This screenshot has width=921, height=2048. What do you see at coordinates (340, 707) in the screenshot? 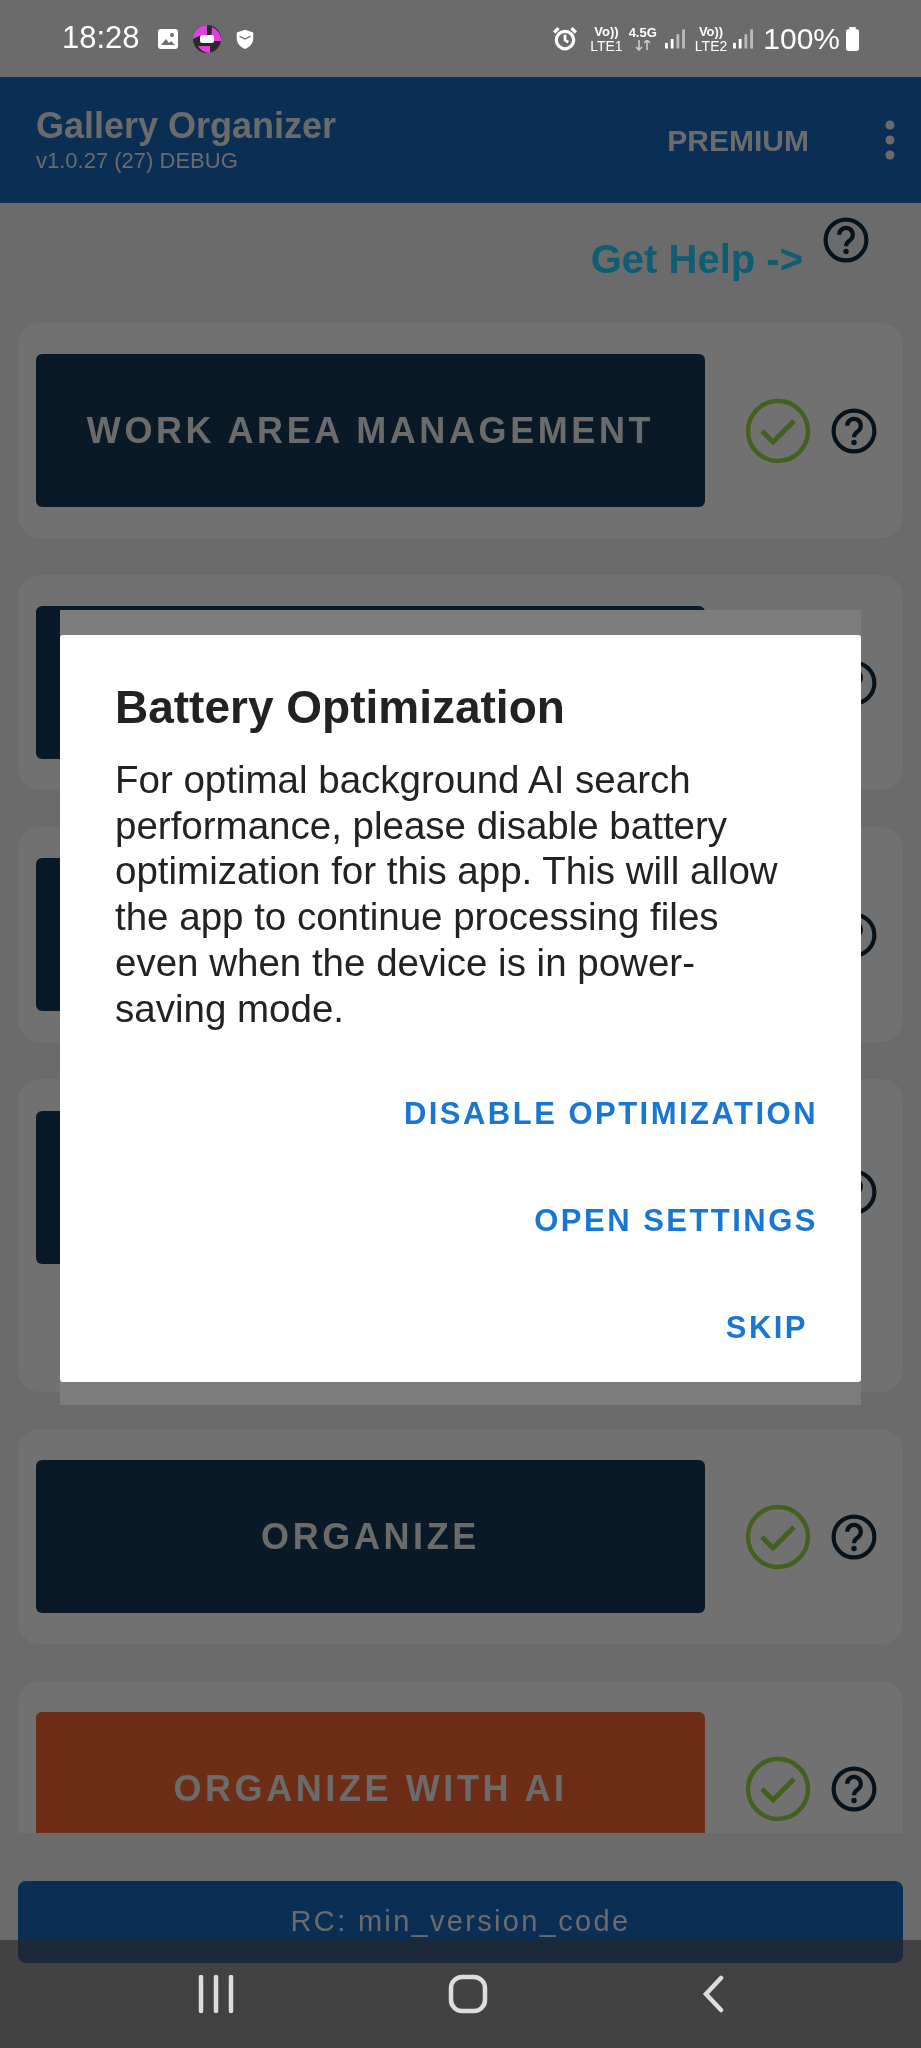
I see `dialog-title: Battery Optimization` at bounding box center [340, 707].